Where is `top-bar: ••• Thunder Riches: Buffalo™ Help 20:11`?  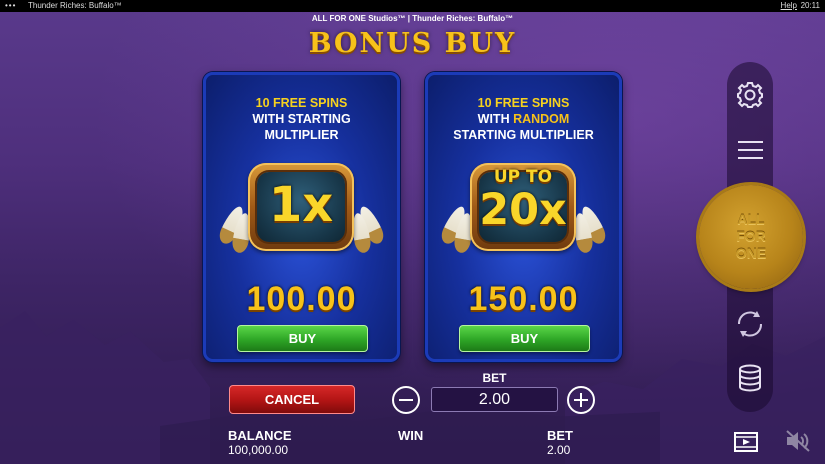
top-bar: ••• Thunder Riches: Buffalo™ Help 20:11 is located at coordinates (412, 6).